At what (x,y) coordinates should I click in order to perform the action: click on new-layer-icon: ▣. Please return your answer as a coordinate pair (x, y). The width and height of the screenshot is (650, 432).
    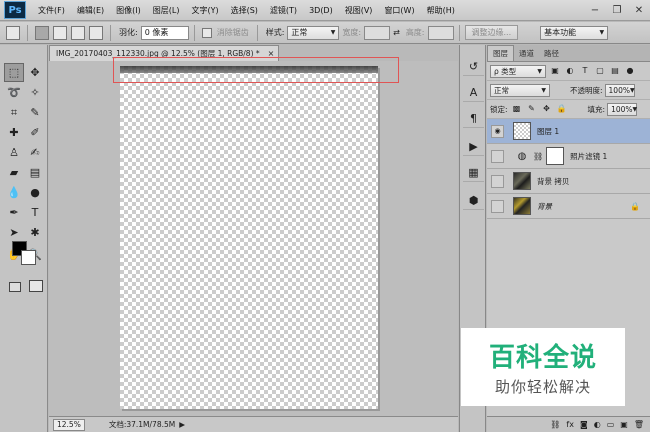
    Looking at the image, I should click on (624, 424).